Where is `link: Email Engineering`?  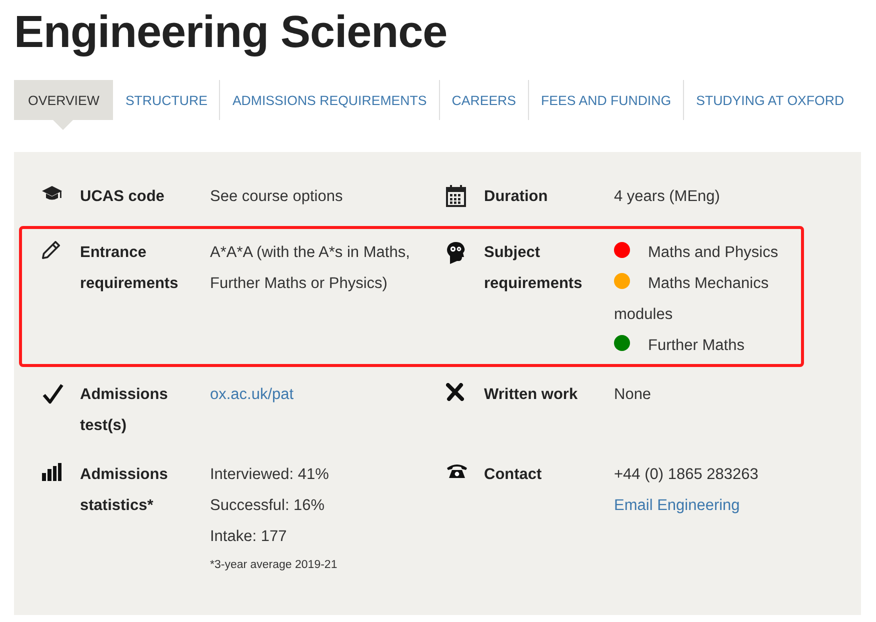 link: Email Engineering is located at coordinates (677, 505).